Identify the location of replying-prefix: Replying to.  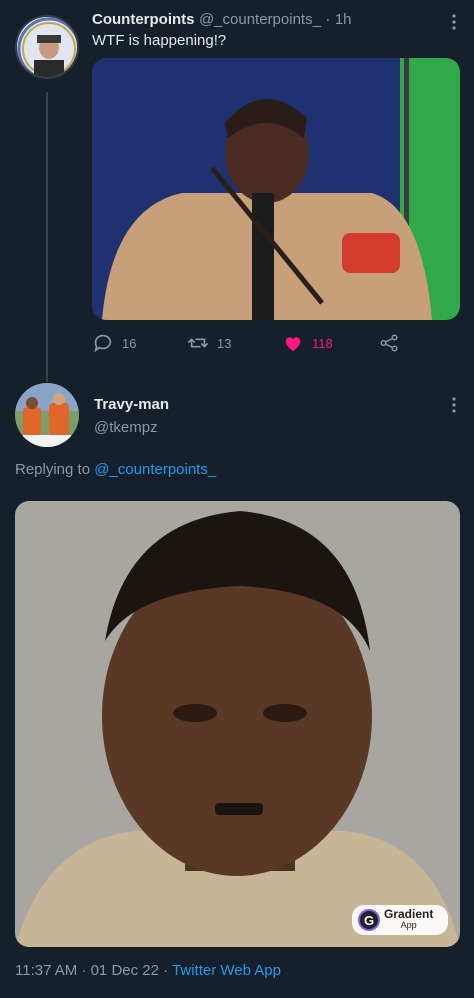
(53, 469).